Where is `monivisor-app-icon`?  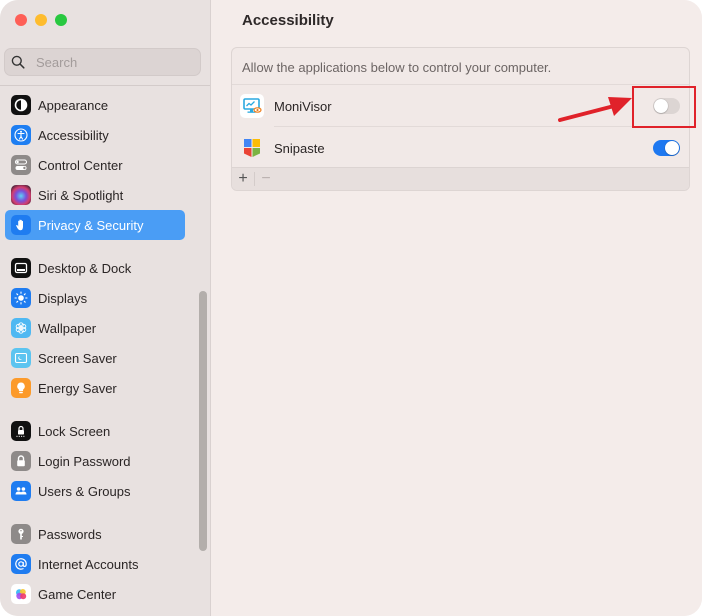
monivisor-app-icon is located at coordinates (252, 106).